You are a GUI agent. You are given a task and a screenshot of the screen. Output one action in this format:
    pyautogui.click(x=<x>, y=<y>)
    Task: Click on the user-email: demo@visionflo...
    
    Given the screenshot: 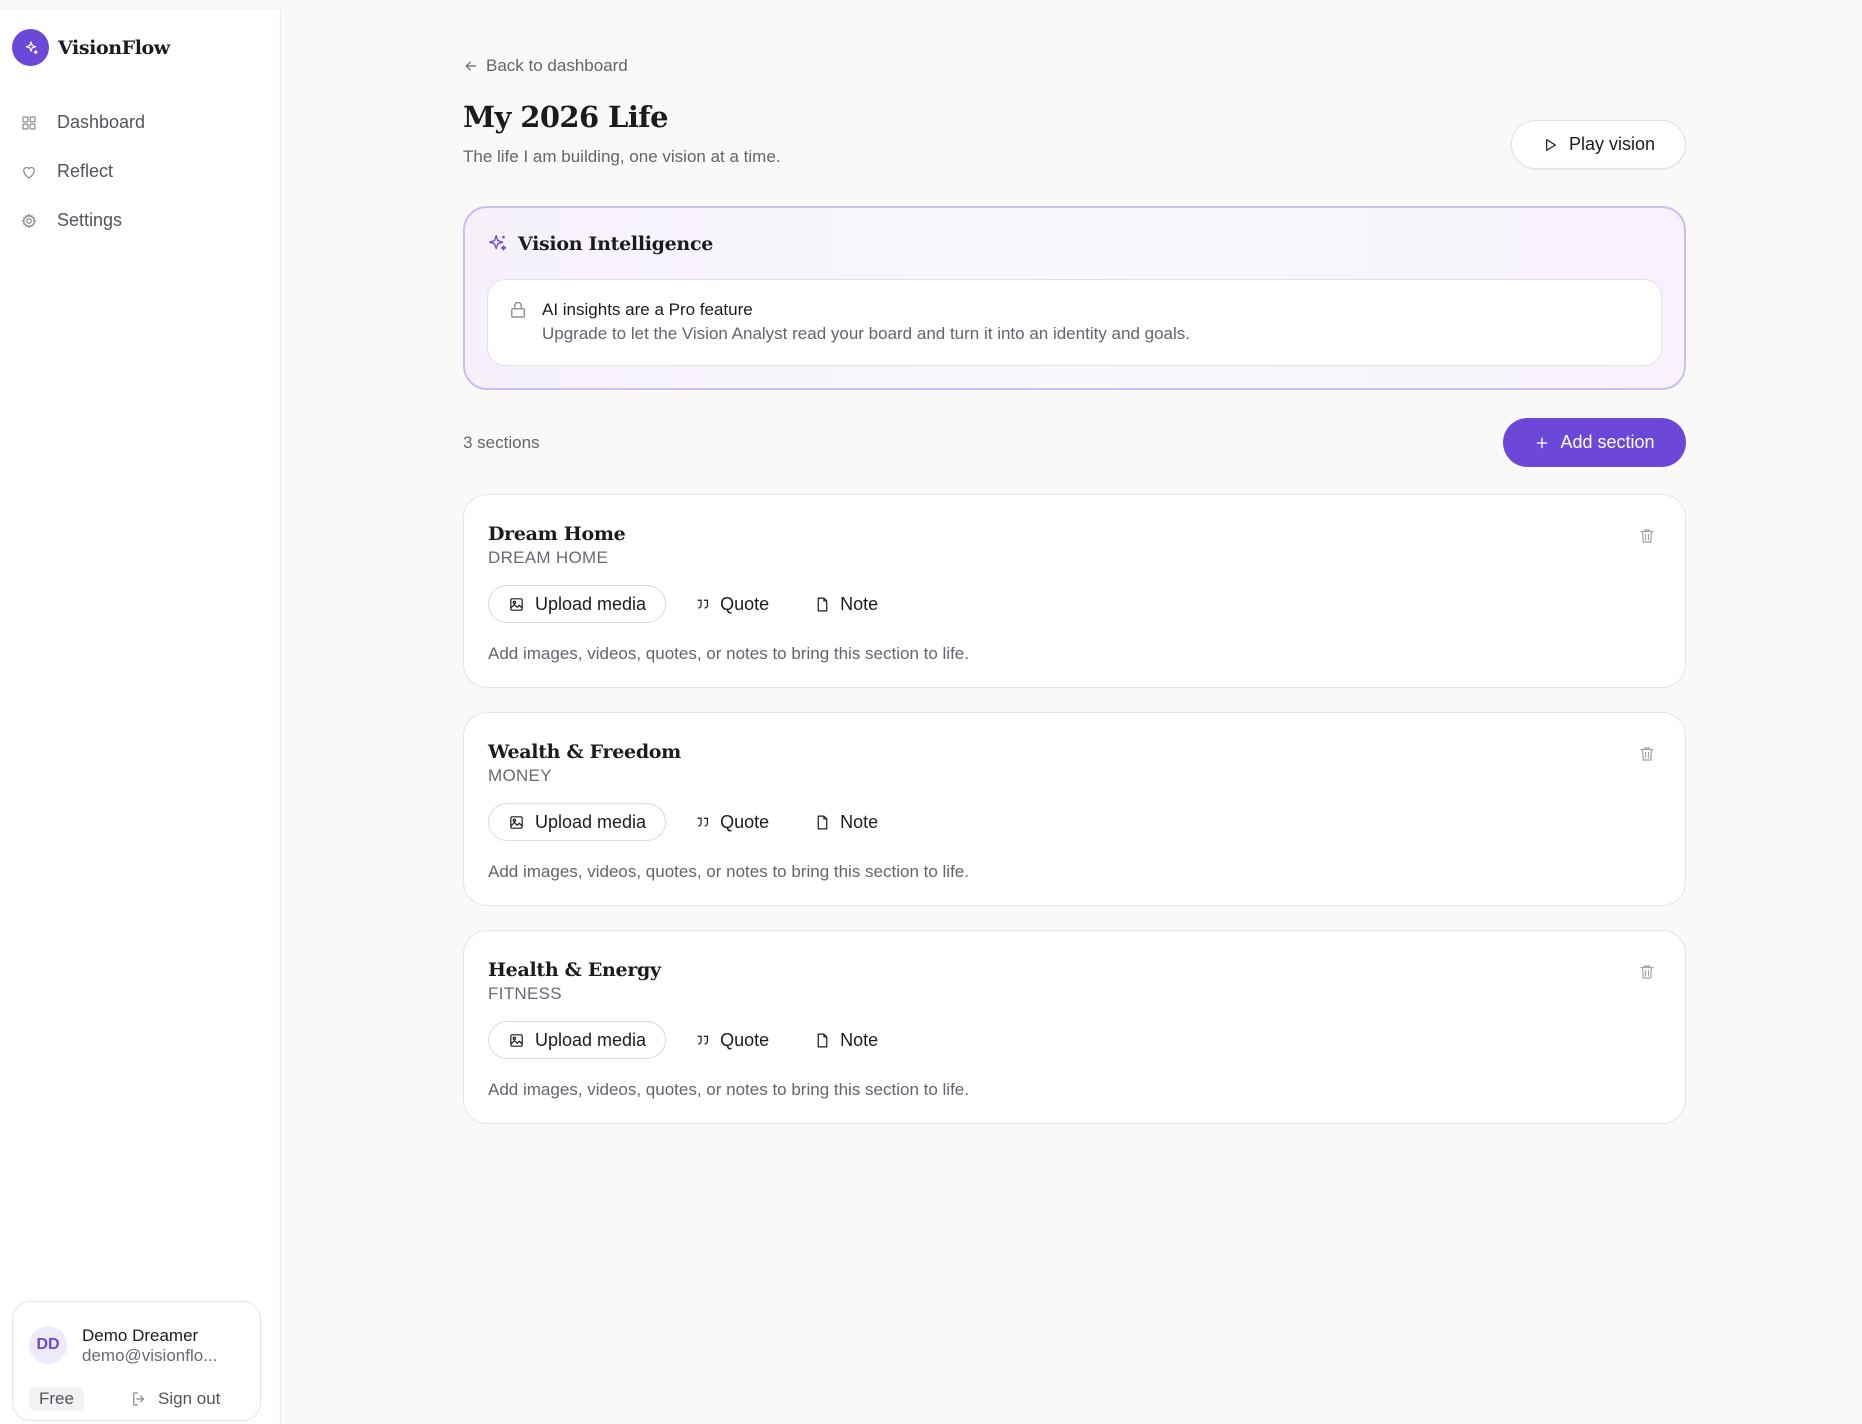 What is the action you would take?
    pyautogui.click(x=150, y=1355)
    